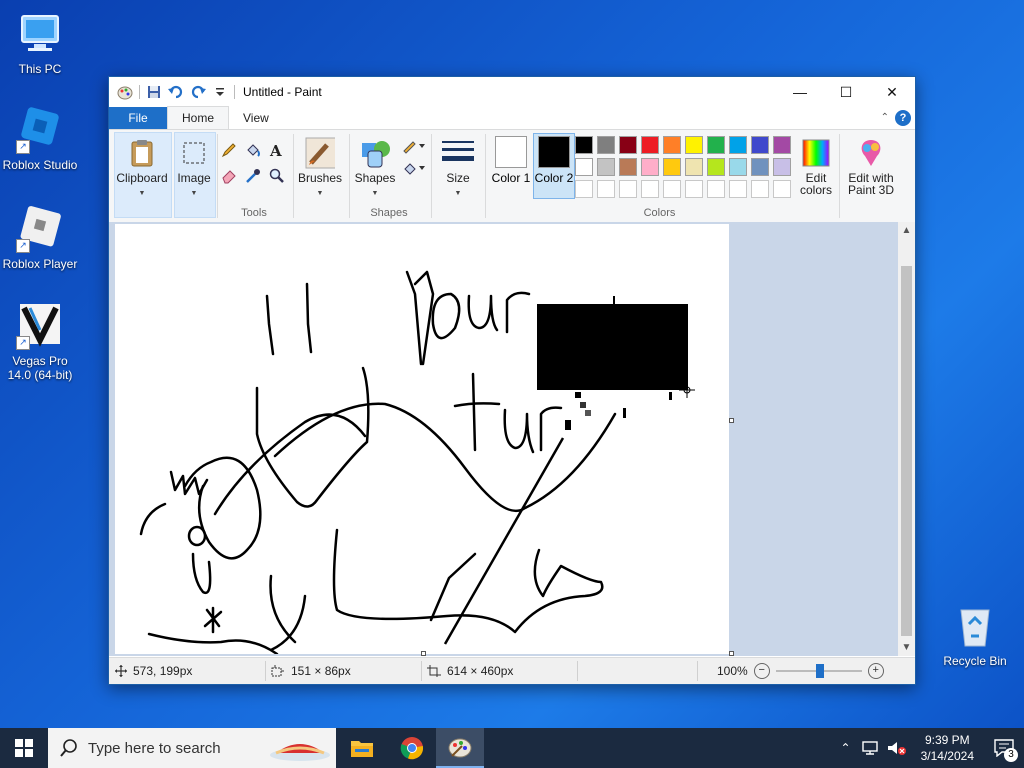  I want to click on scrollbar-thumb, so click(906, 451).